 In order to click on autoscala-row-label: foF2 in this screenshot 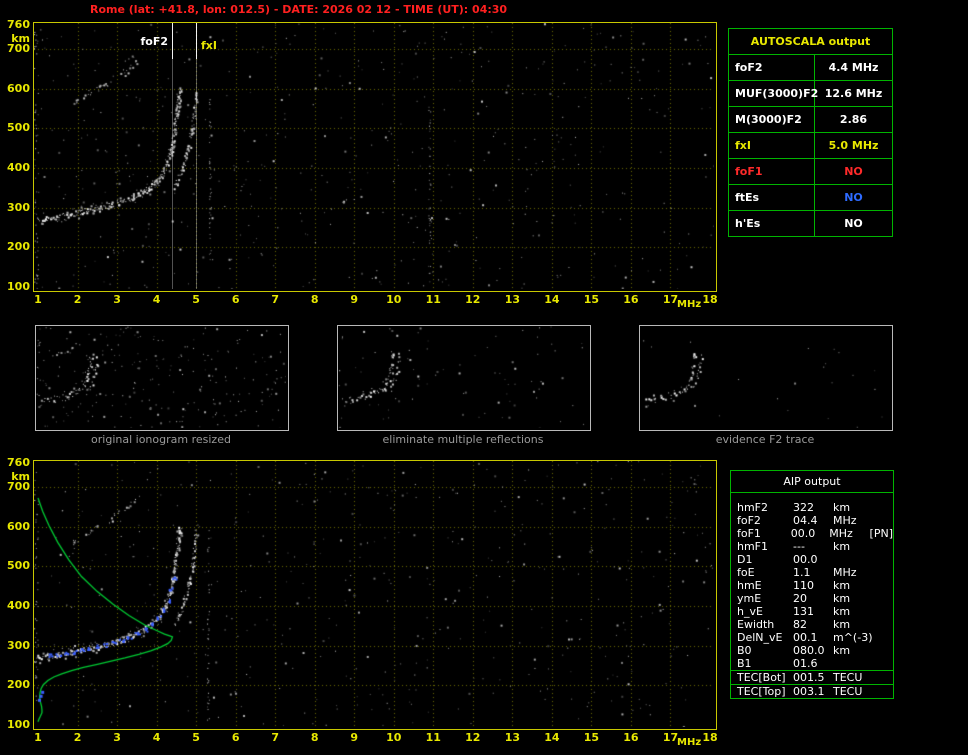, I will do `click(772, 67)`.